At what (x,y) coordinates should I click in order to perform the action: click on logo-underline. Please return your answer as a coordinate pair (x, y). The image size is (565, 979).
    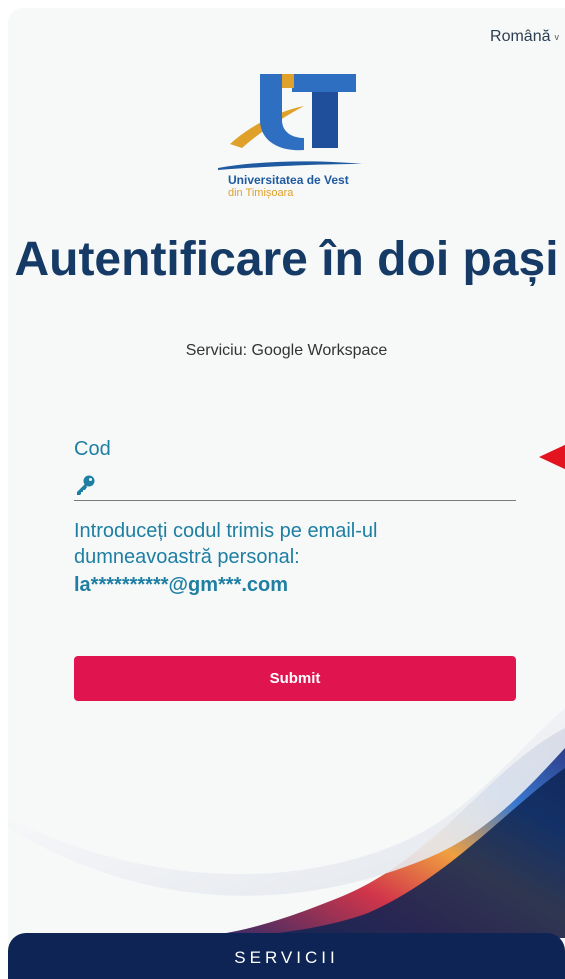
    Looking at the image, I should click on (290, 165).